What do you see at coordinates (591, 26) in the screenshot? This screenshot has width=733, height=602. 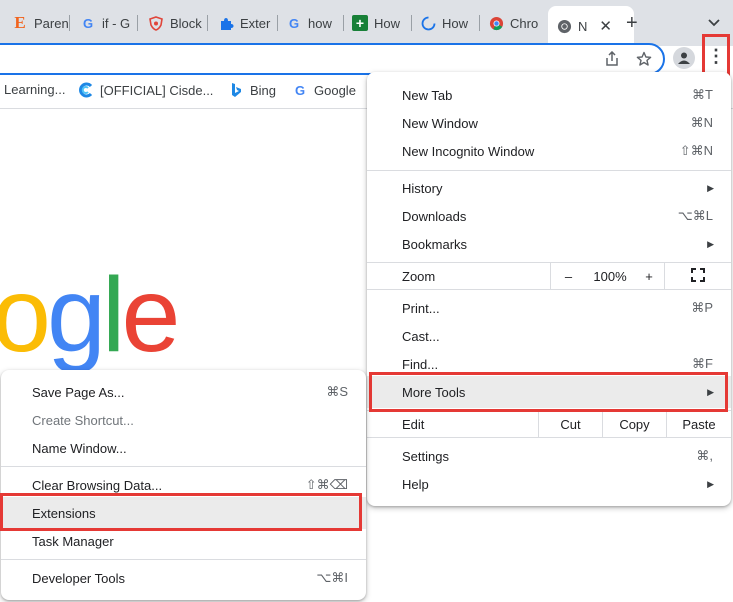 I see `tab-8-active: N ✕` at bounding box center [591, 26].